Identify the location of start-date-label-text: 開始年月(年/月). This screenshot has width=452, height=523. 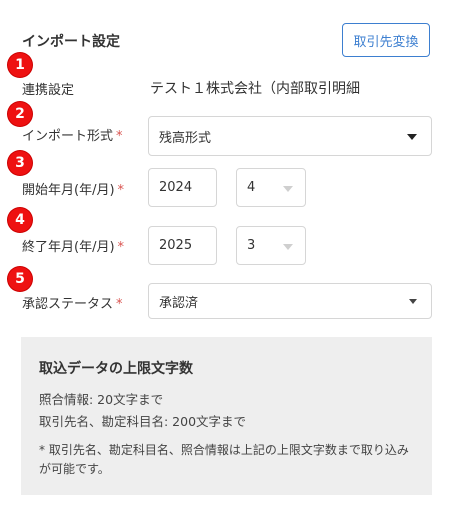
(68, 190).